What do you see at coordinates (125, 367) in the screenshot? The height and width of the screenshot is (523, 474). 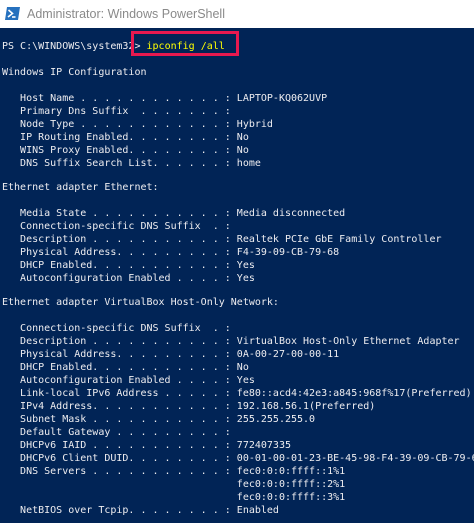 I see `console-line: DHCP Enabled. . . . . . . . . . . : No` at bounding box center [125, 367].